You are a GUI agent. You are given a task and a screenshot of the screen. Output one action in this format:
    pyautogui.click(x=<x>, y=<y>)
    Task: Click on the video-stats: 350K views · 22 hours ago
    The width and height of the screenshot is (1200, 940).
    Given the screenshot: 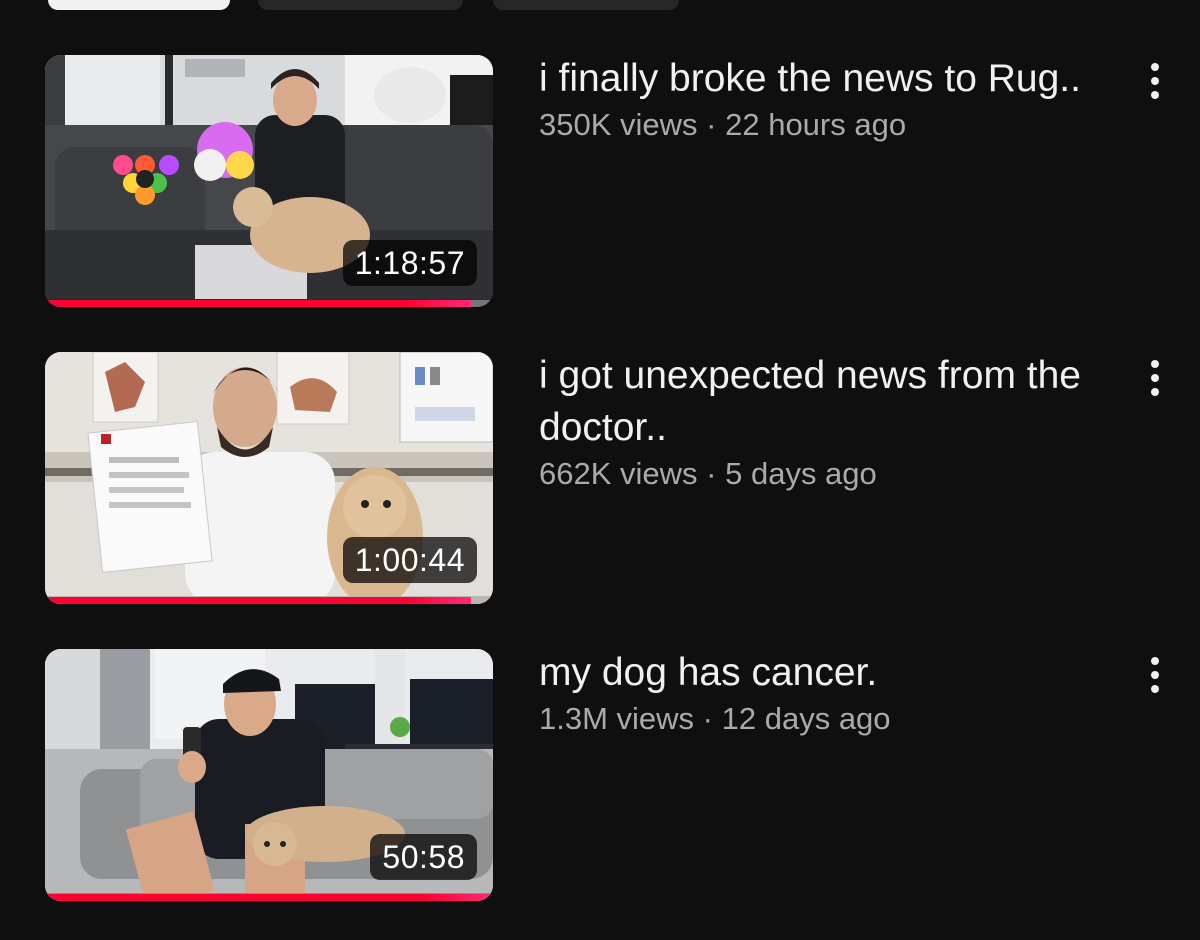 What is the action you would take?
    pyautogui.click(x=826, y=125)
    